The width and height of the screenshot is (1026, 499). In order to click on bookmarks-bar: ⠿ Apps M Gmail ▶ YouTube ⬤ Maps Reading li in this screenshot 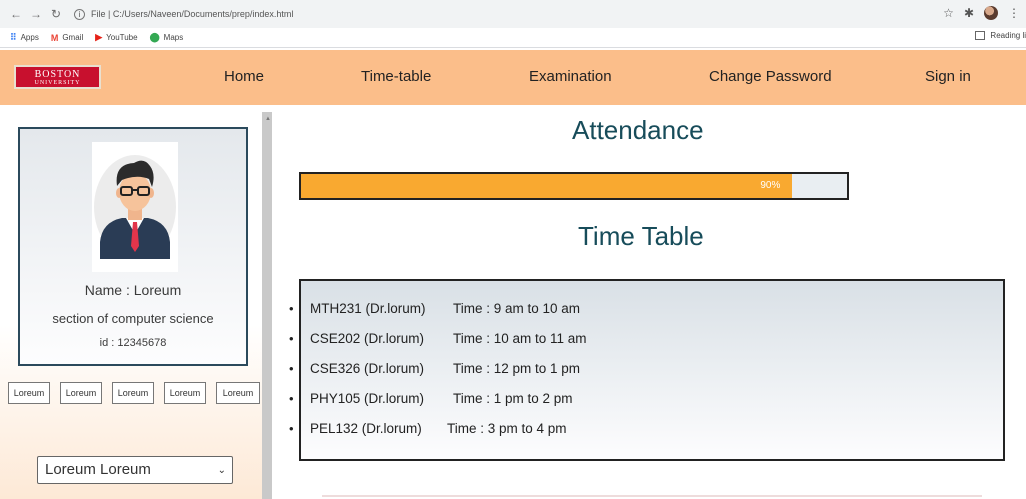, I will do `click(513, 38)`.